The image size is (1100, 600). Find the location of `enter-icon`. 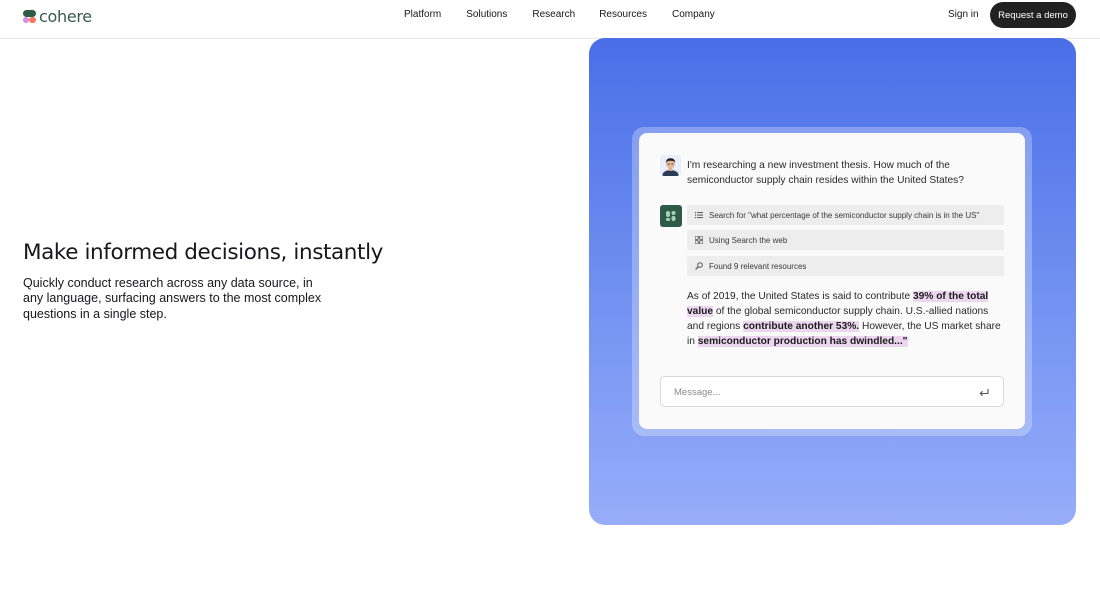

enter-icon is located at coordinates (984, 392).